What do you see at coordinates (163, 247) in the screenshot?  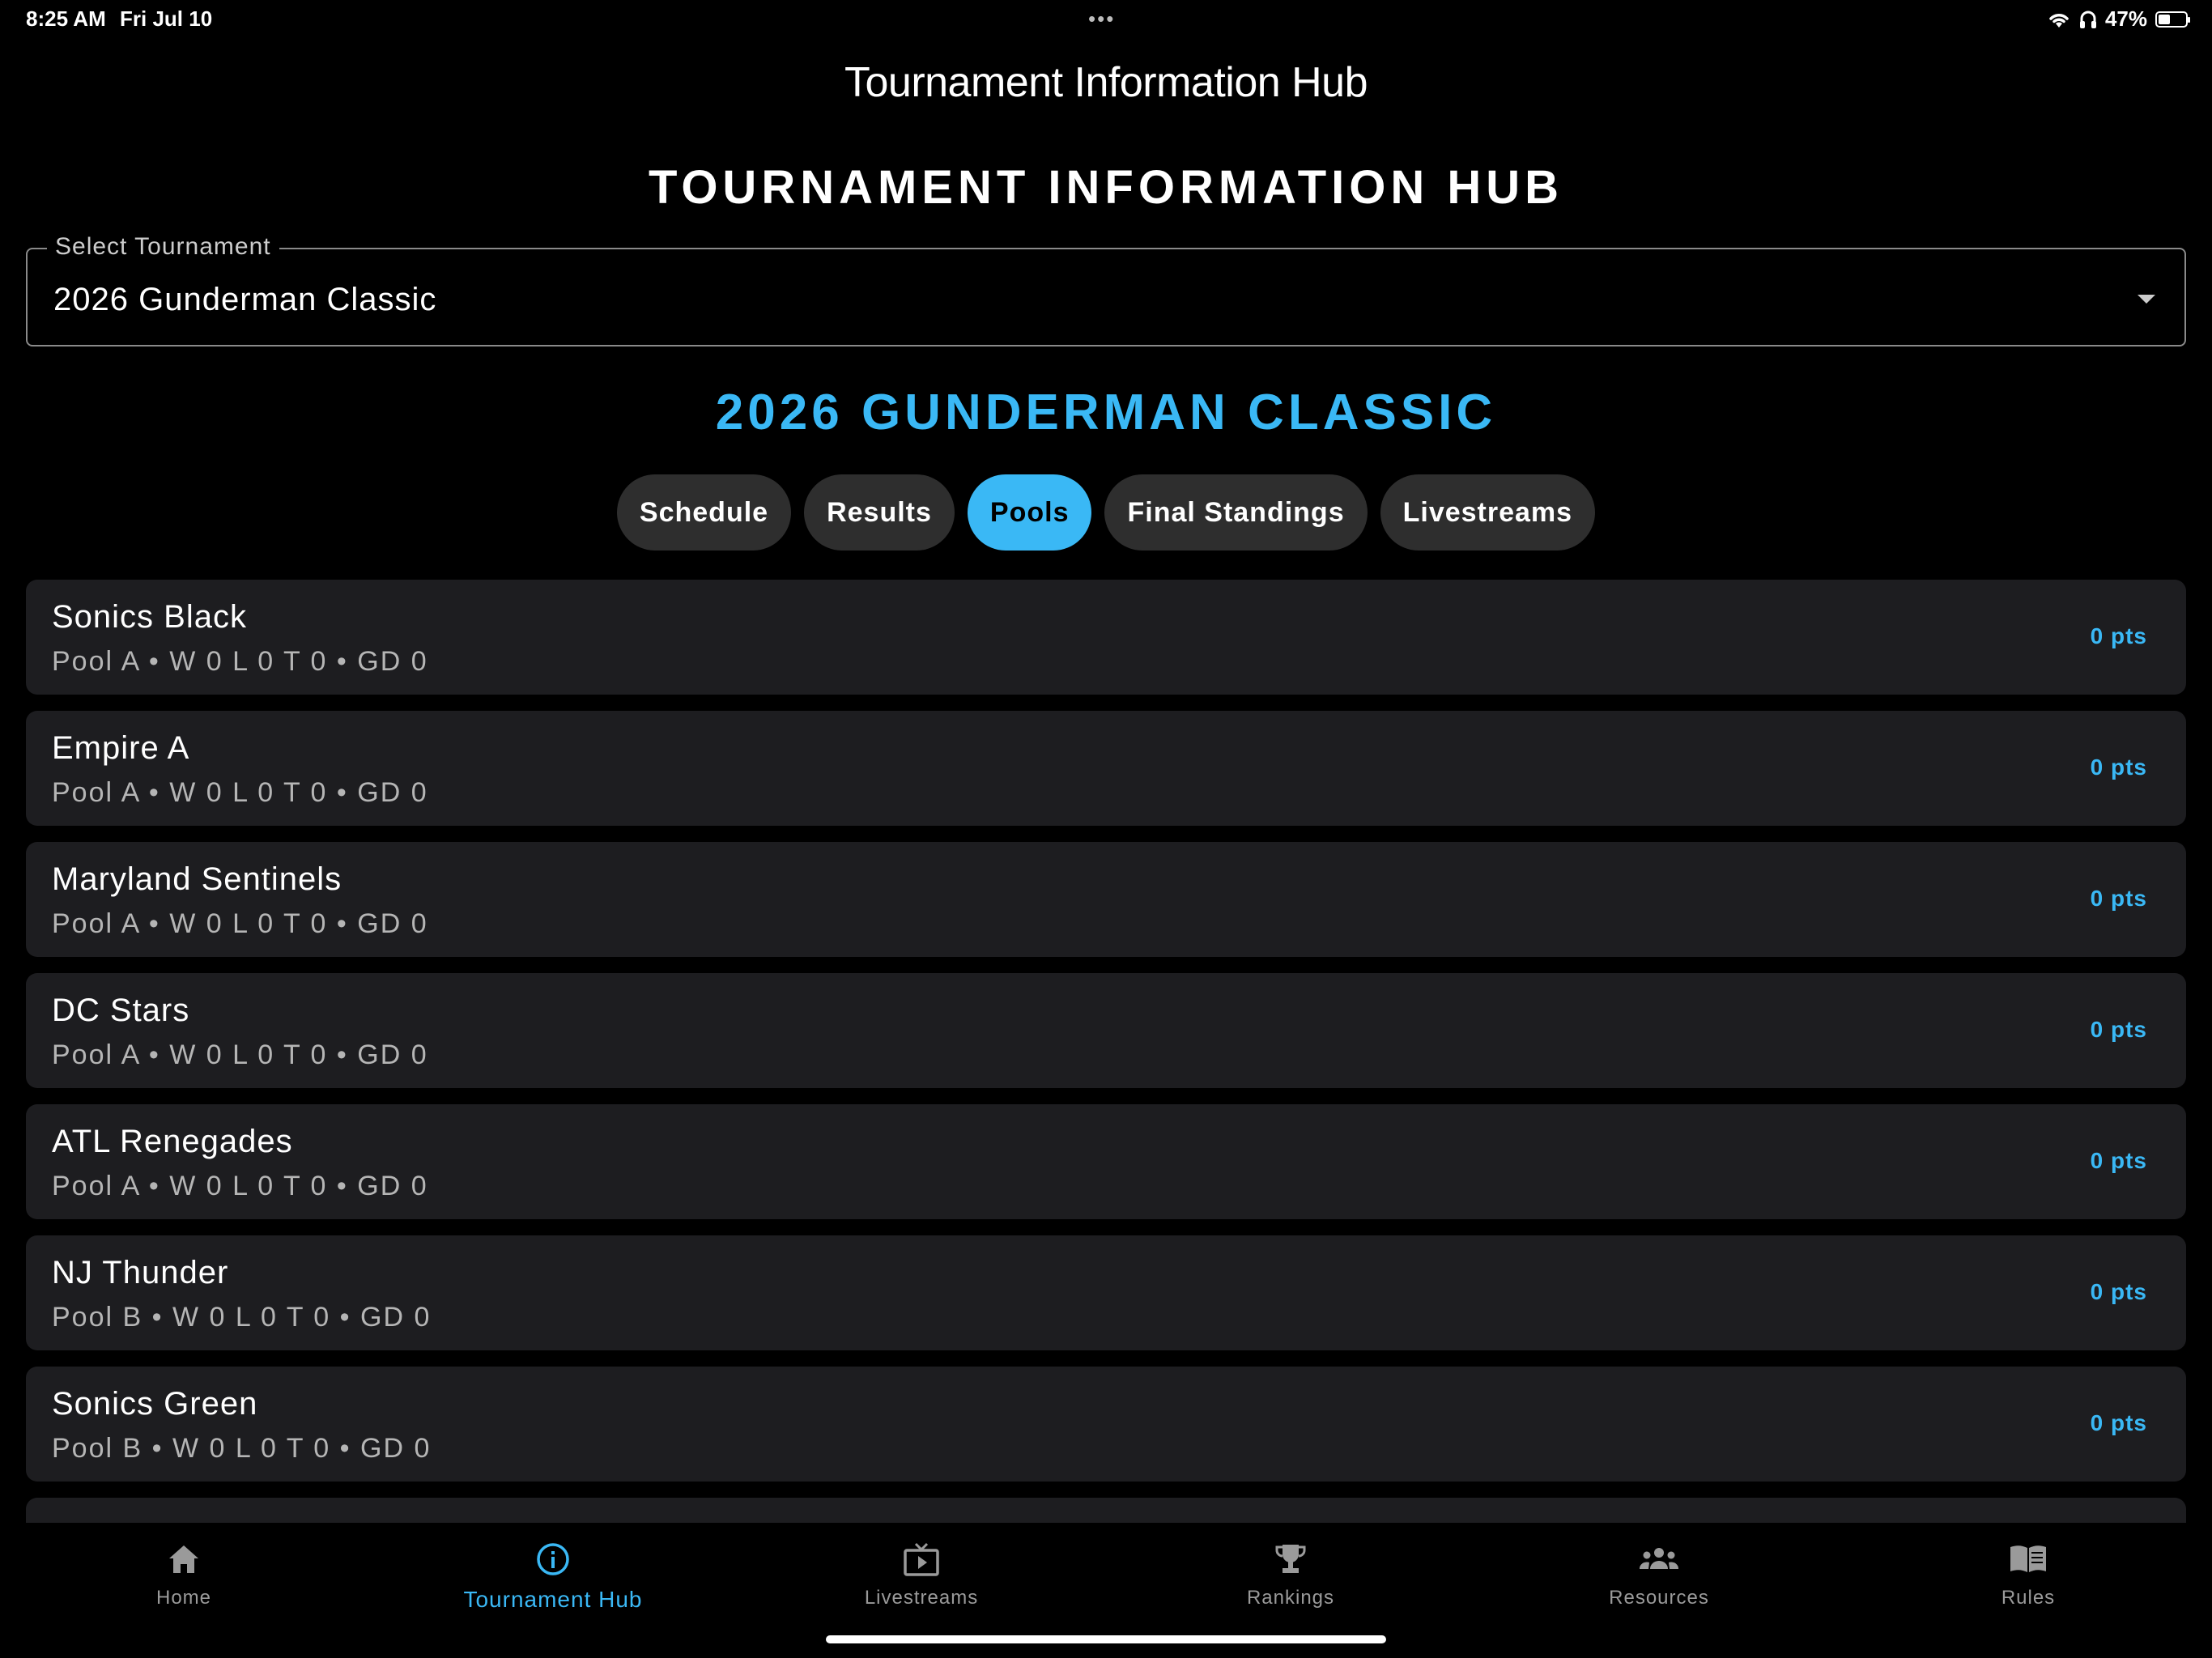 I see `tournament-select-label: Select Tournament` at bounding box center [163, 247].